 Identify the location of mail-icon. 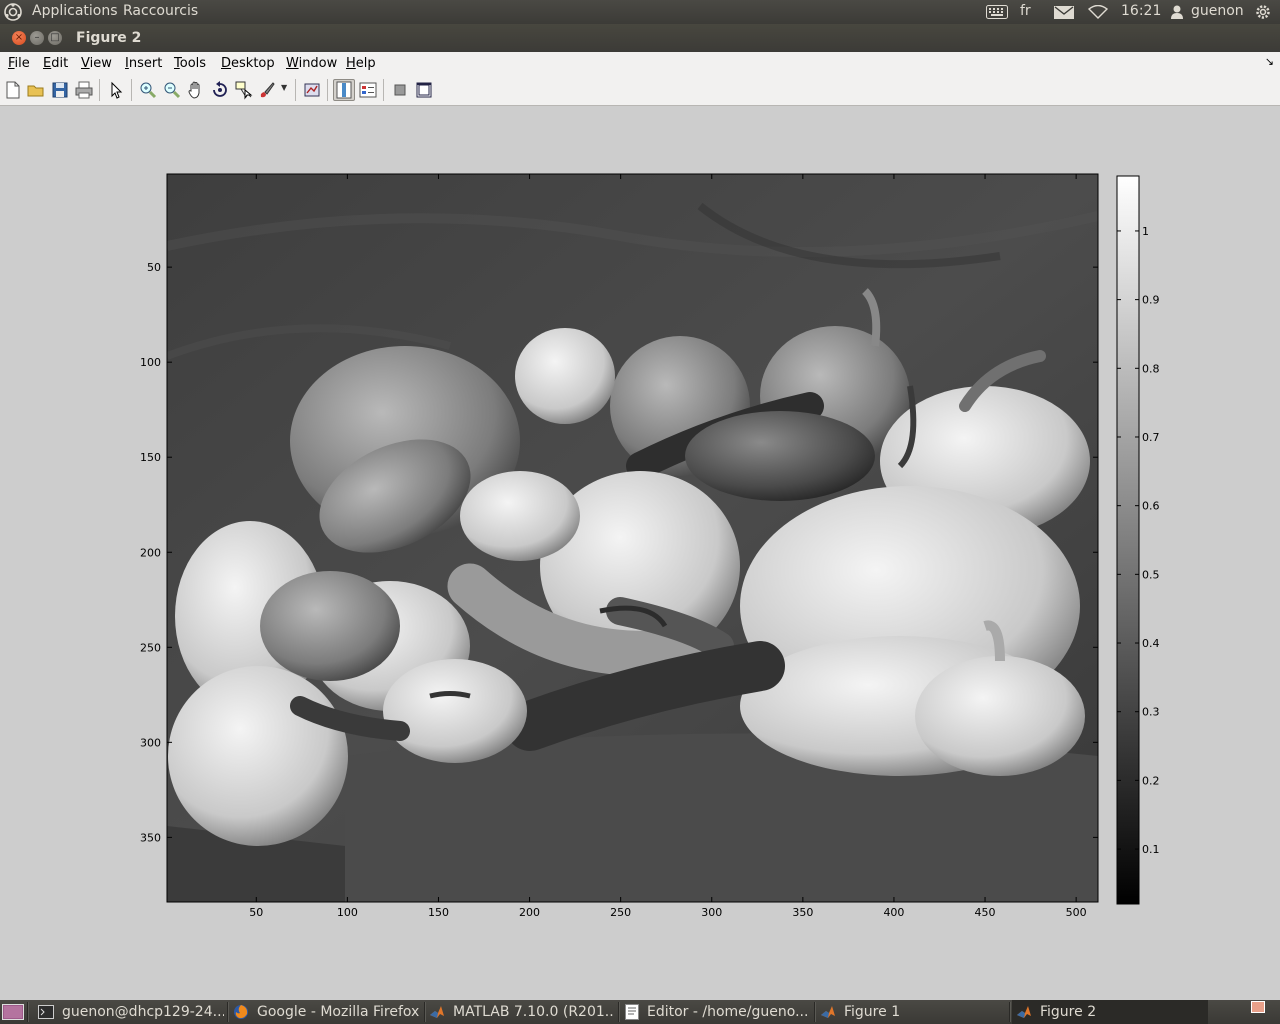
(1064, 12).